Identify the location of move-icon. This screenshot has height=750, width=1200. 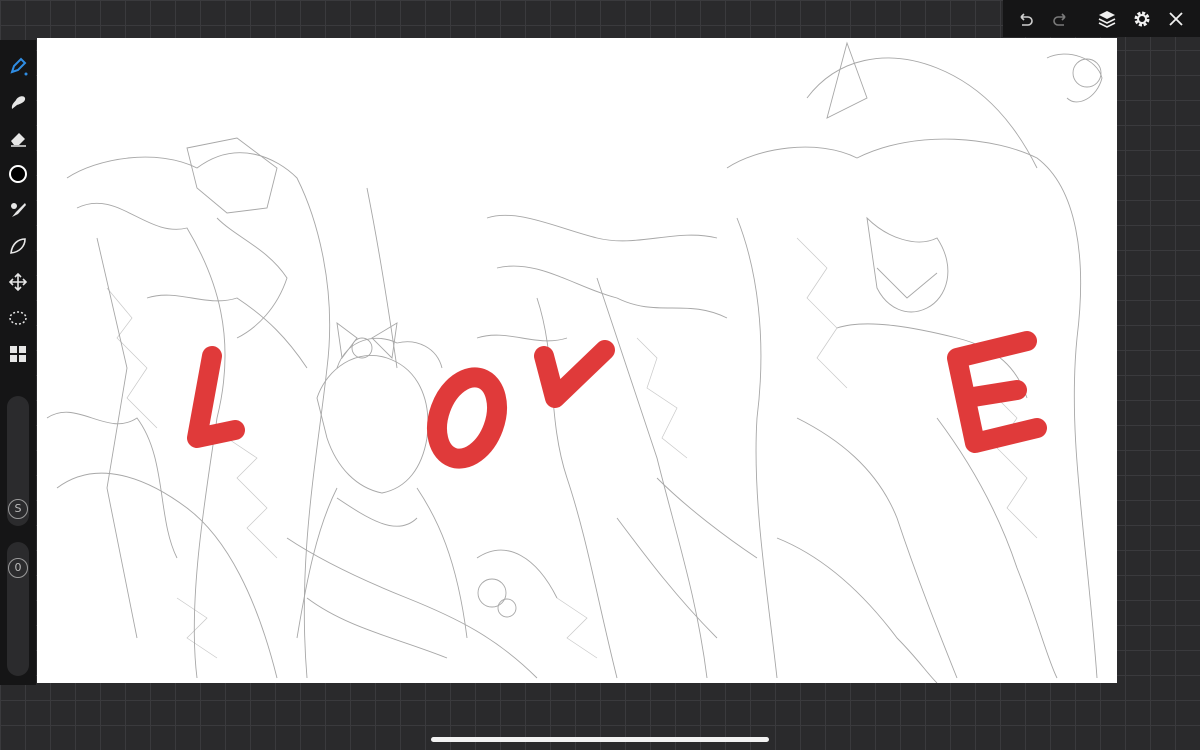
(18, 282).